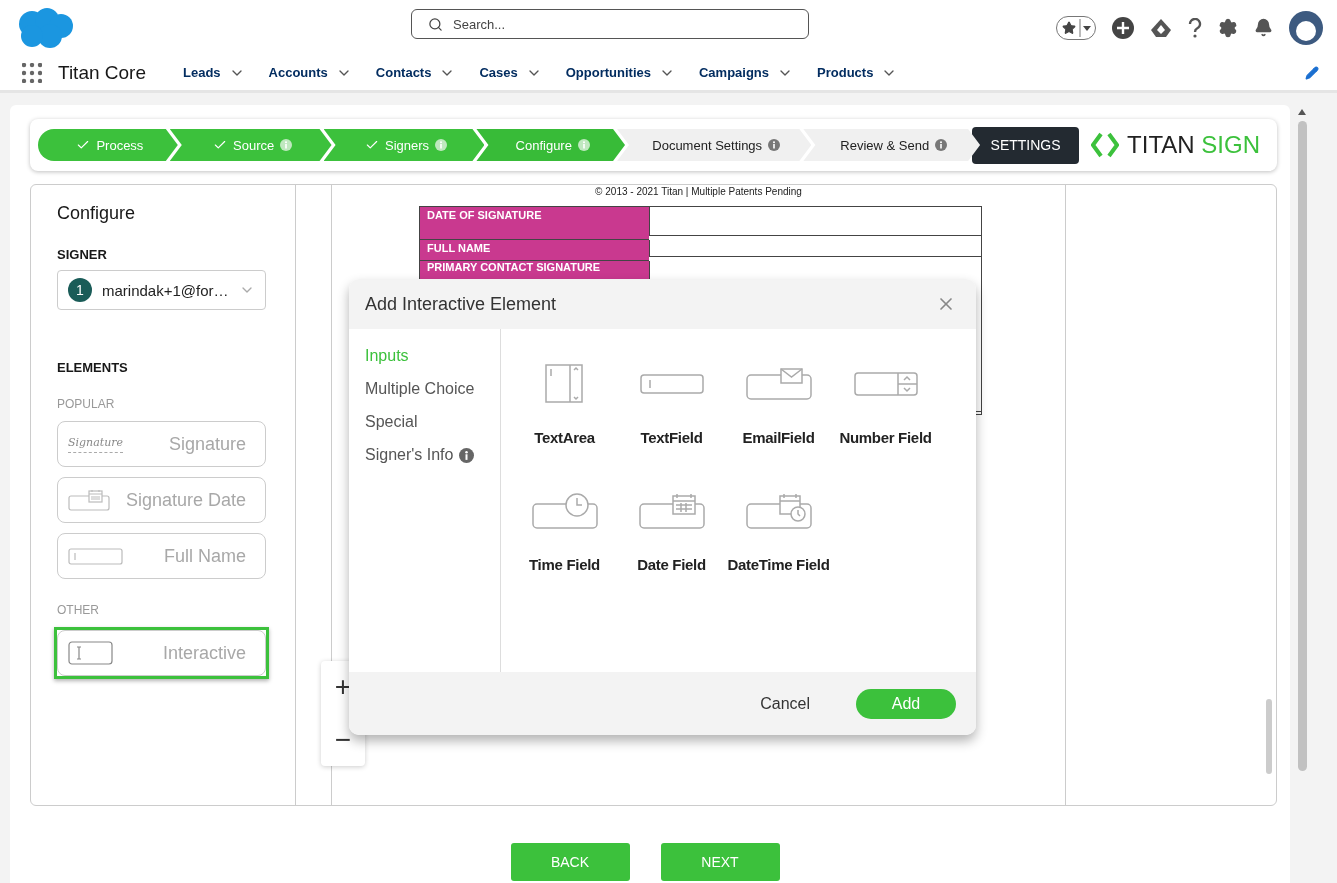 This screenshot has height=883, width=1337. What do you see at coordinates (1302, 112) in the screenshot?
I see `scroll-up-icon` at bounding box center [1302, 112].